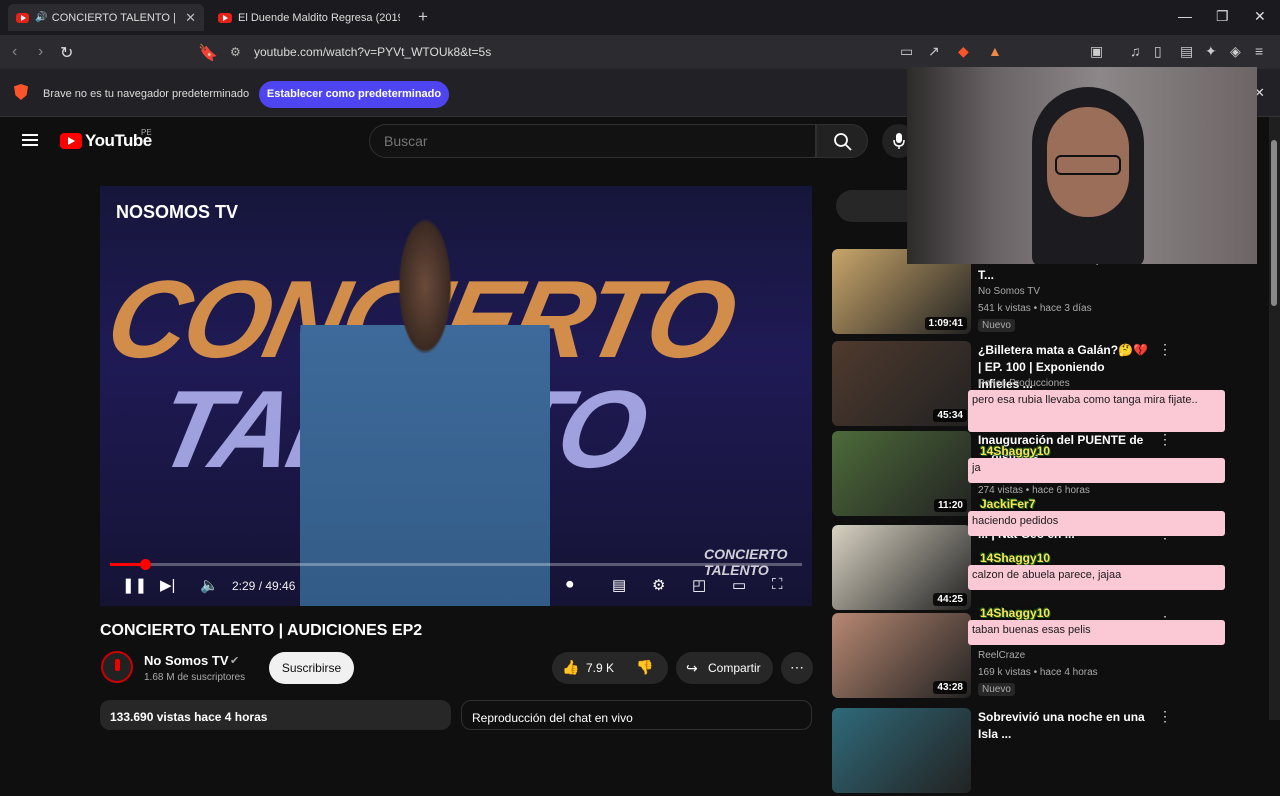 The height and width of the screenshot is (796, 1280). What do you see at coordinates (934, 51) in the screenshot?
I see `share-page-icon: ↗` at bounding box center [934, 51].